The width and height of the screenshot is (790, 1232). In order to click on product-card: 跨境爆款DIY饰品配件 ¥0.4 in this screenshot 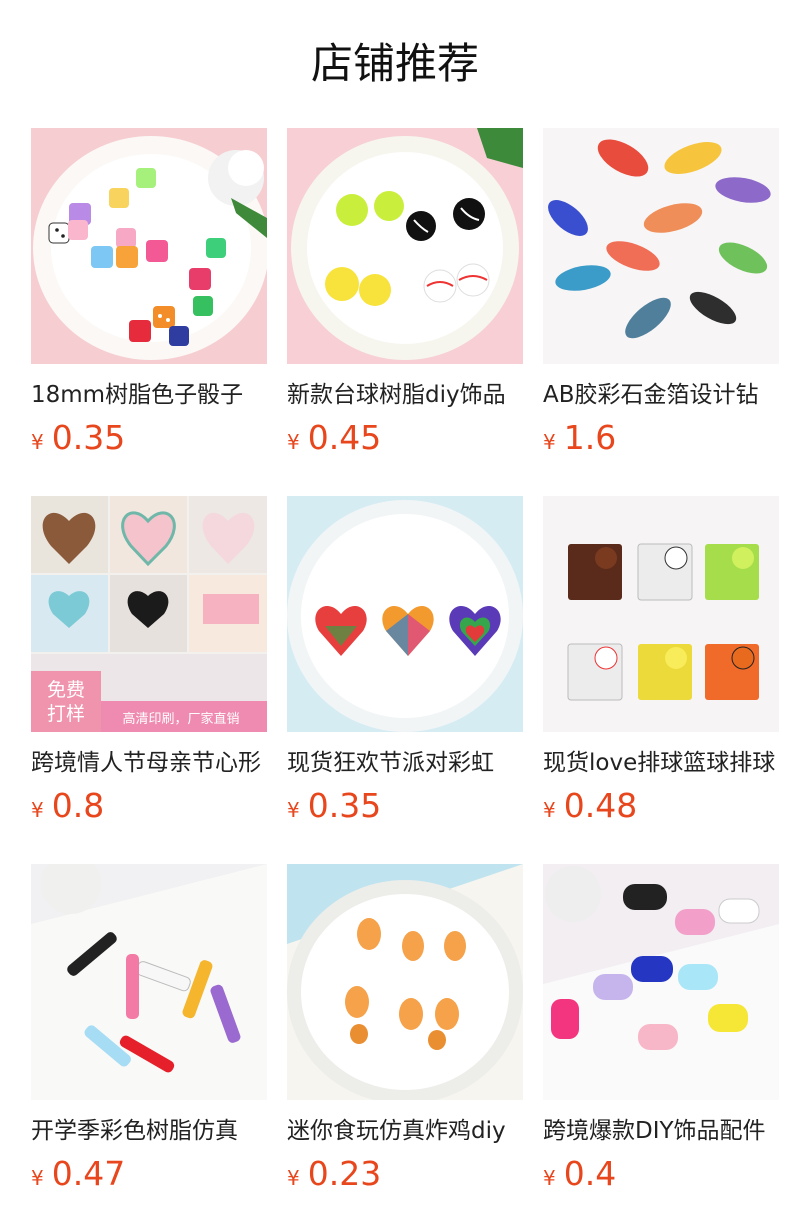, I will do `click(661, 1029)`.